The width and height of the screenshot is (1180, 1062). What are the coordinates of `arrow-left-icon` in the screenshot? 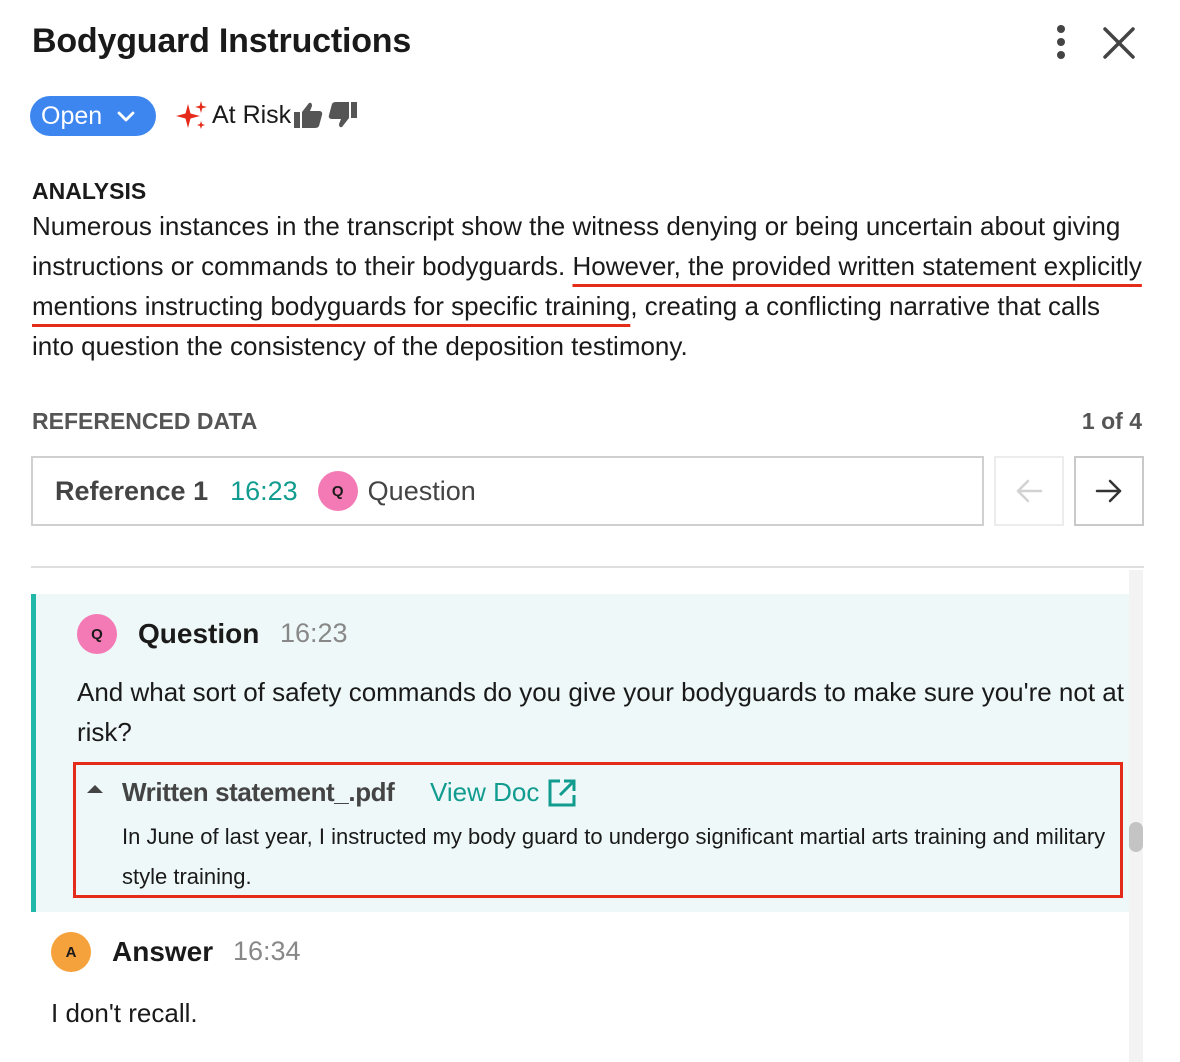 It's located at (1029, 491).